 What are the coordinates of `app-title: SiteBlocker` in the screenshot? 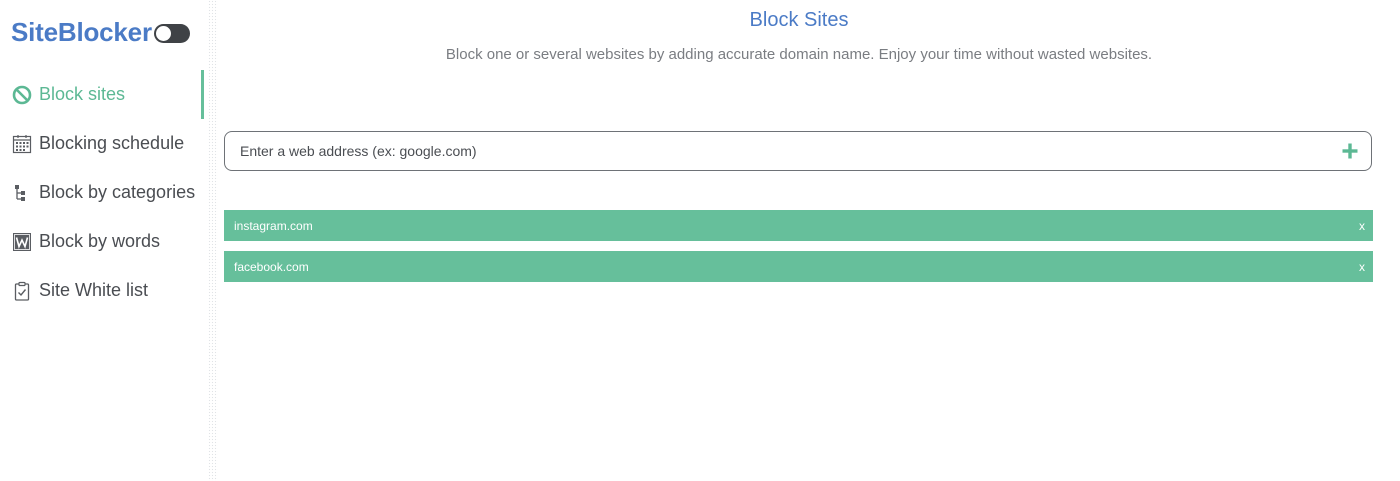 It's located at (81, 31).